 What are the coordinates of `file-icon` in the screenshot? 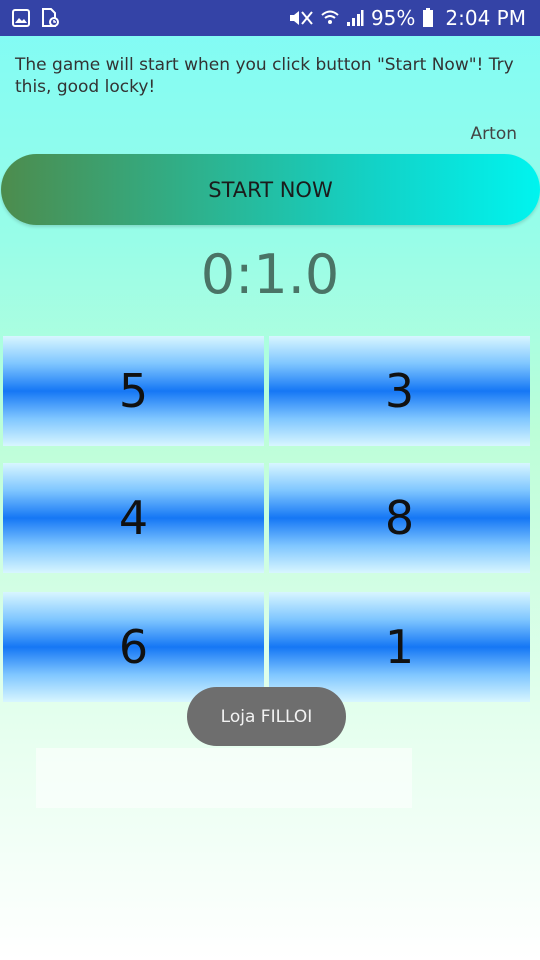 It's located at (50, 18).